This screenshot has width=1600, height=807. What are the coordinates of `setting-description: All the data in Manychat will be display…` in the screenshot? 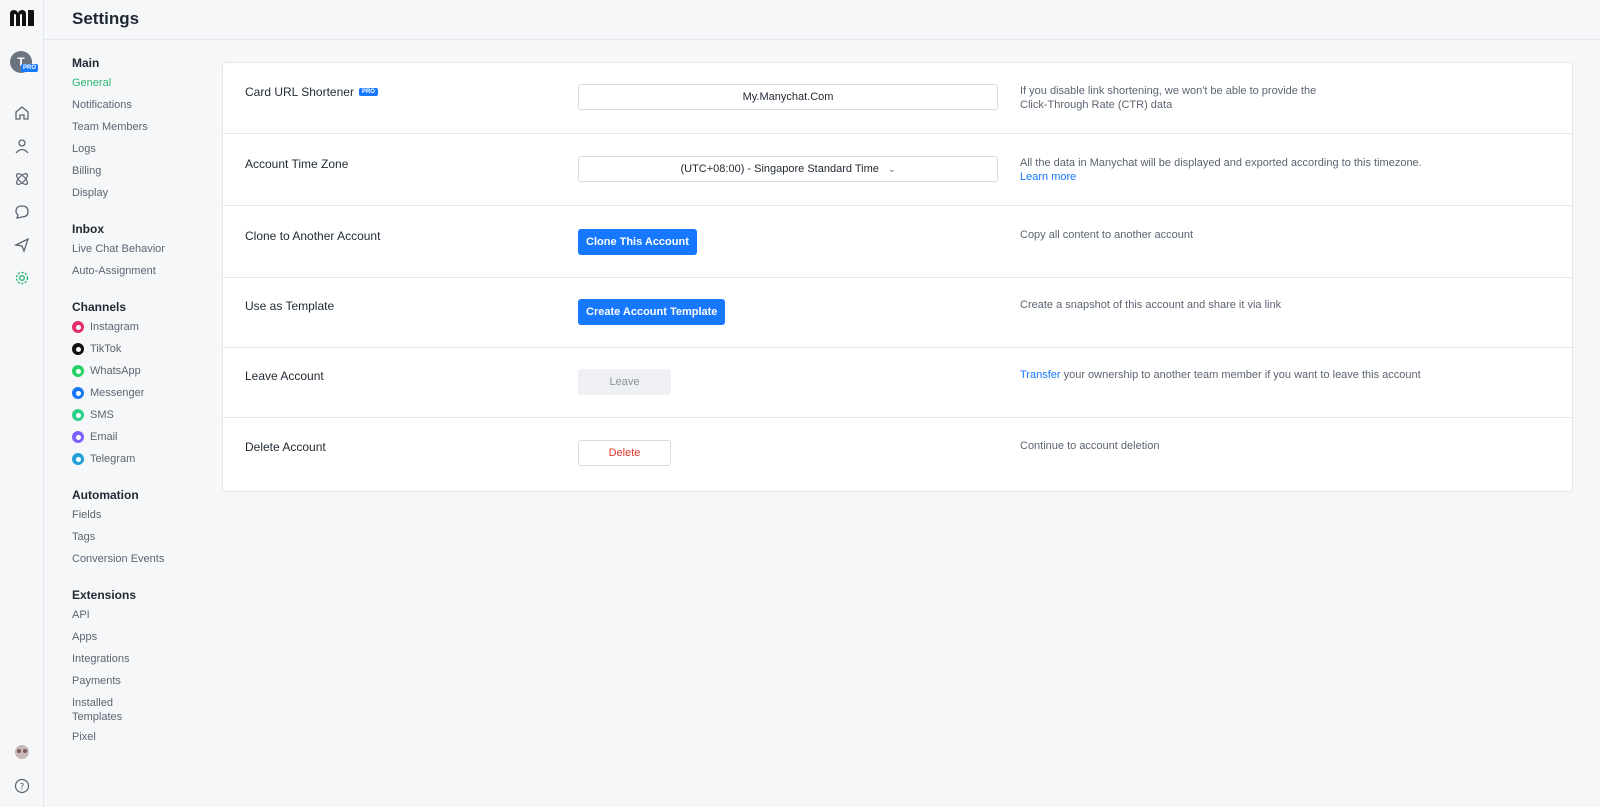 It's located at (1230, 170).